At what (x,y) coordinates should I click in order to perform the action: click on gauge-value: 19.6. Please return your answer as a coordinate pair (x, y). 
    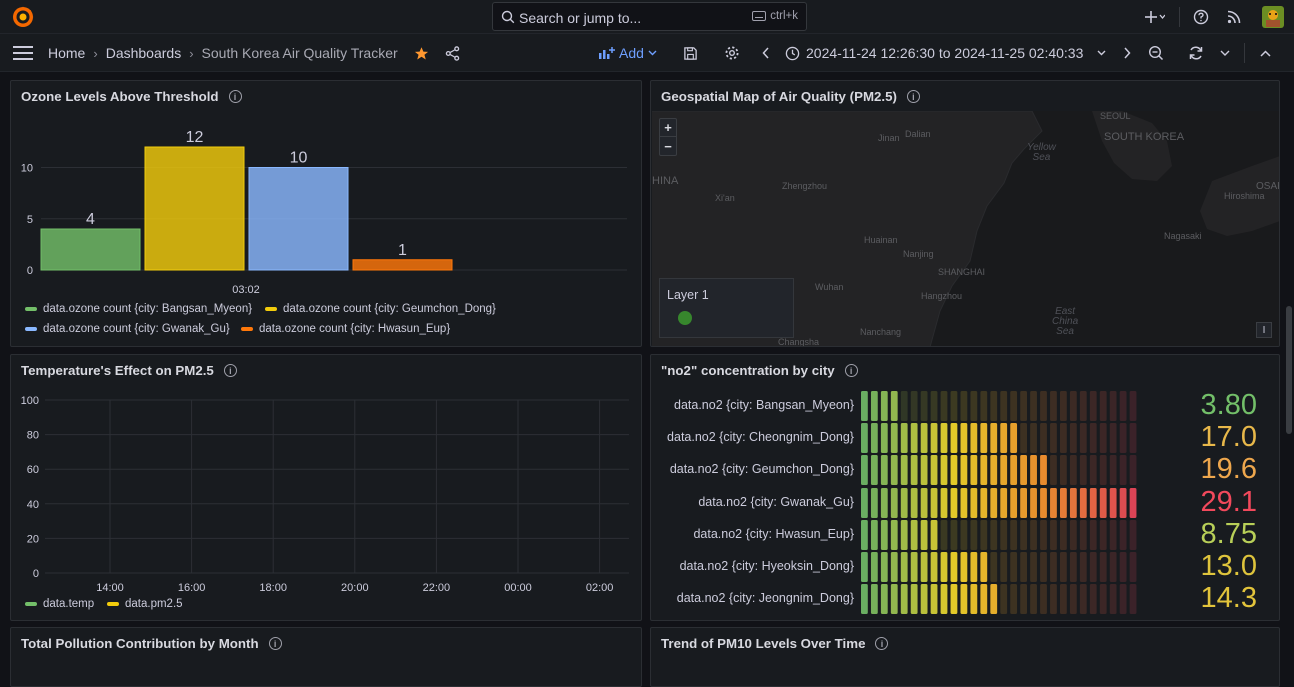
    Looking at the image, I should click on (1228, 469).